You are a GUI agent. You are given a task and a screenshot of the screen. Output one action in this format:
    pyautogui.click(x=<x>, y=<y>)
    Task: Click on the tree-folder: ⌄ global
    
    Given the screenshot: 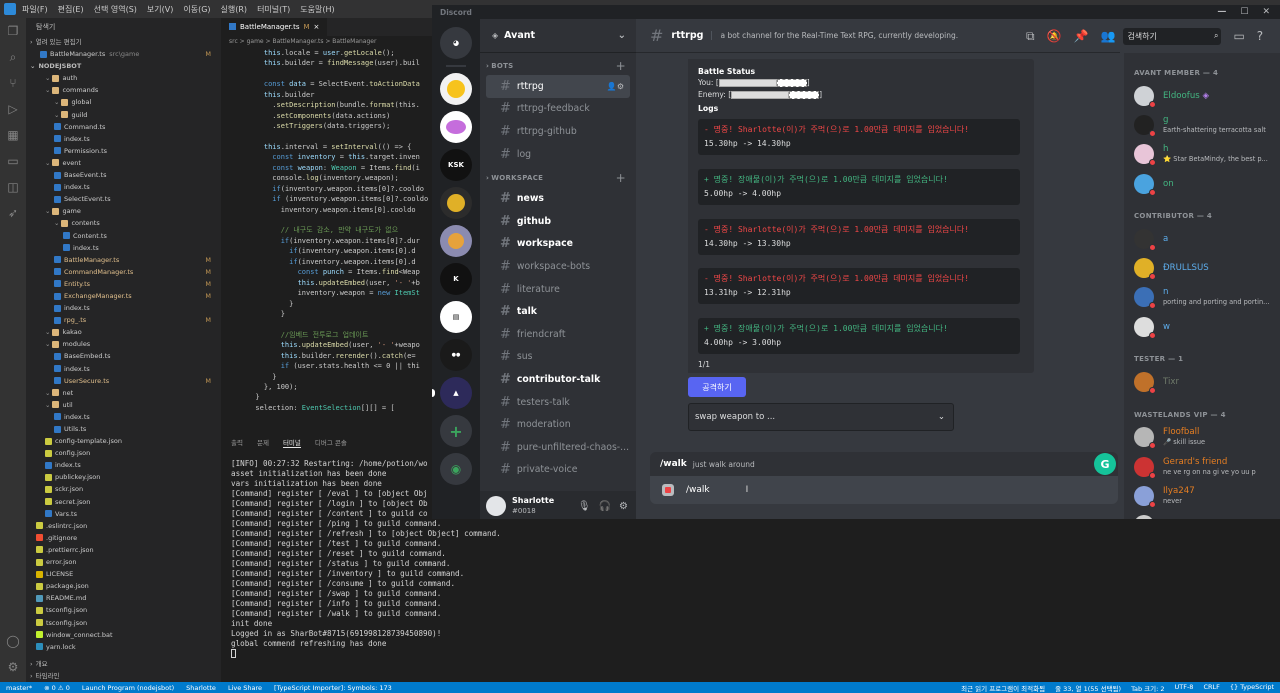 What is the action you would take?
    pyautogui.click(x=123, y=102)
    